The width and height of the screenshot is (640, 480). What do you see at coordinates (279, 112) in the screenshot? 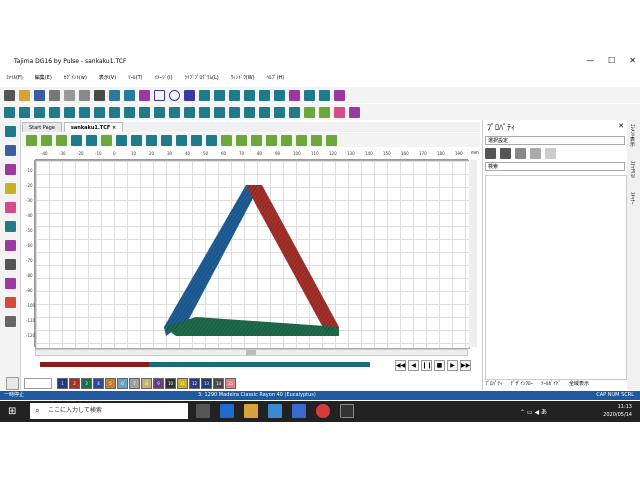
I see `stitch-type-19-icon` at bounding box center [279, 112].